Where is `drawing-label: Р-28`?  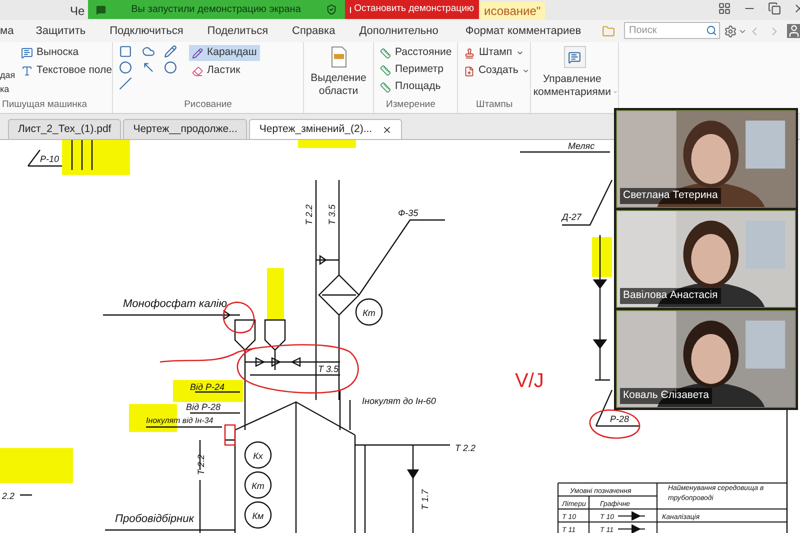
drawing-label: Р-28 is located at coordinates (620, 419).